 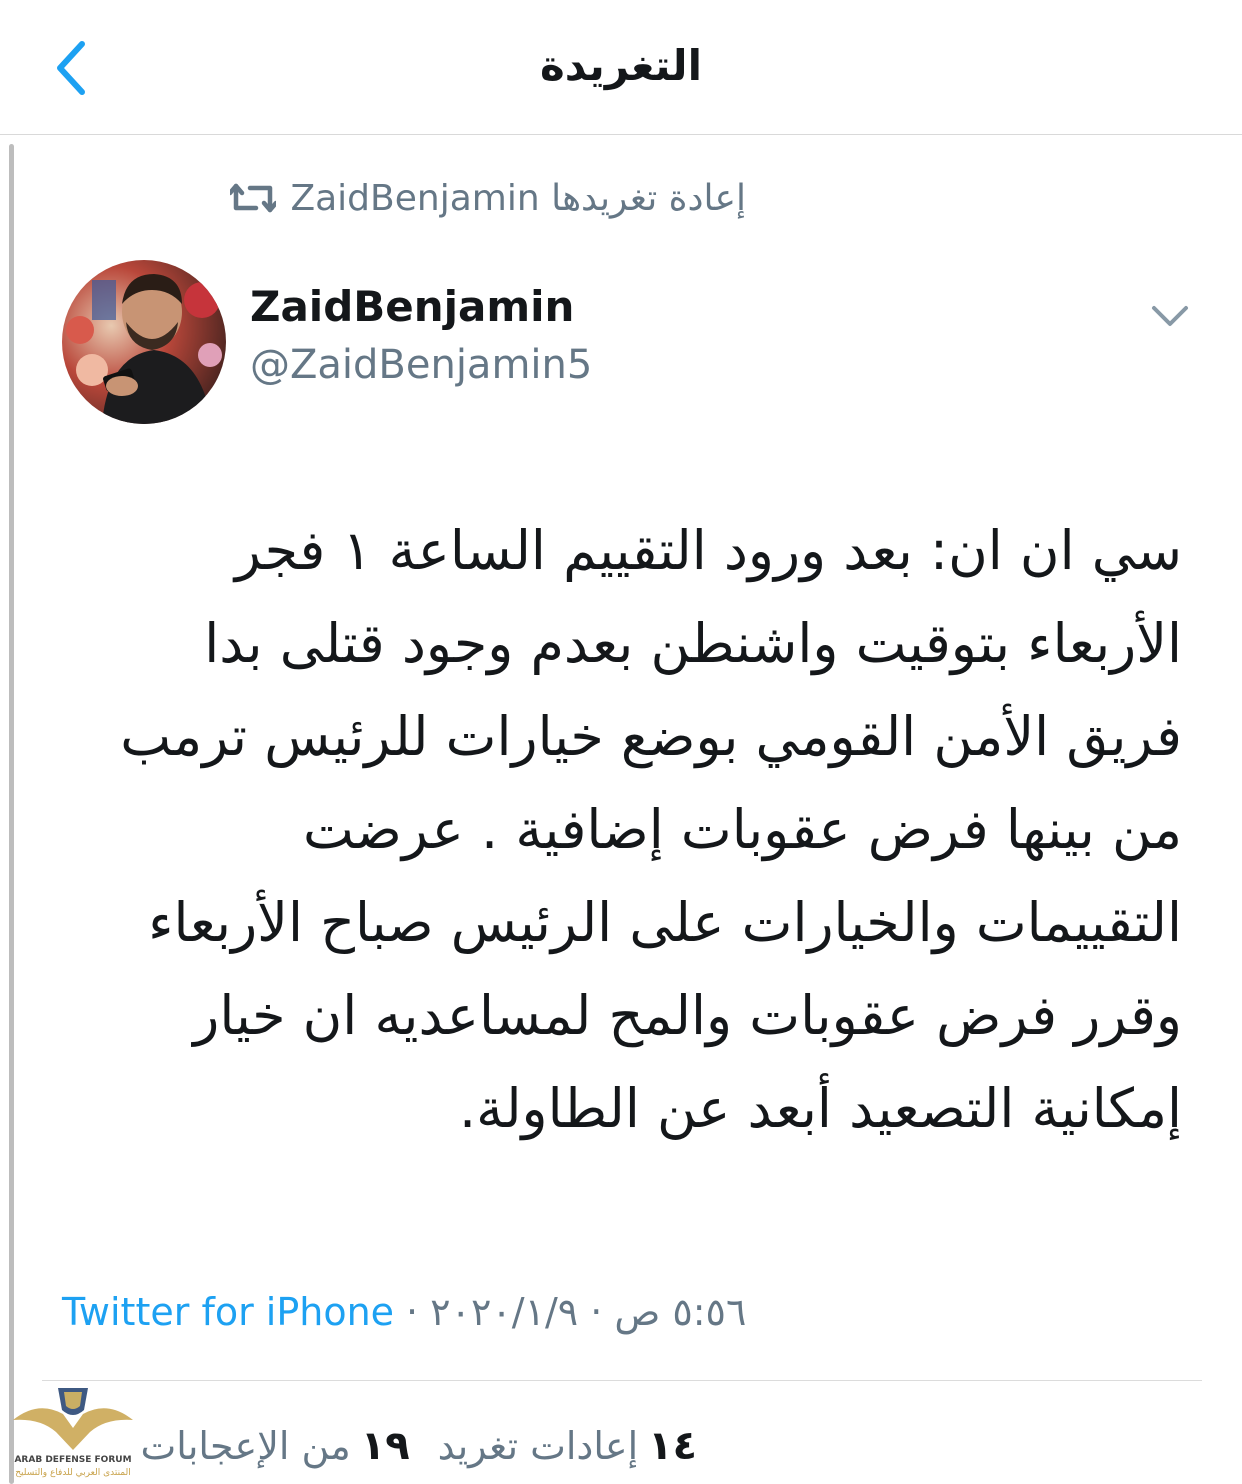 I want to click on retweets-label: إعادات تغريد, so click(x=538, y=1446).